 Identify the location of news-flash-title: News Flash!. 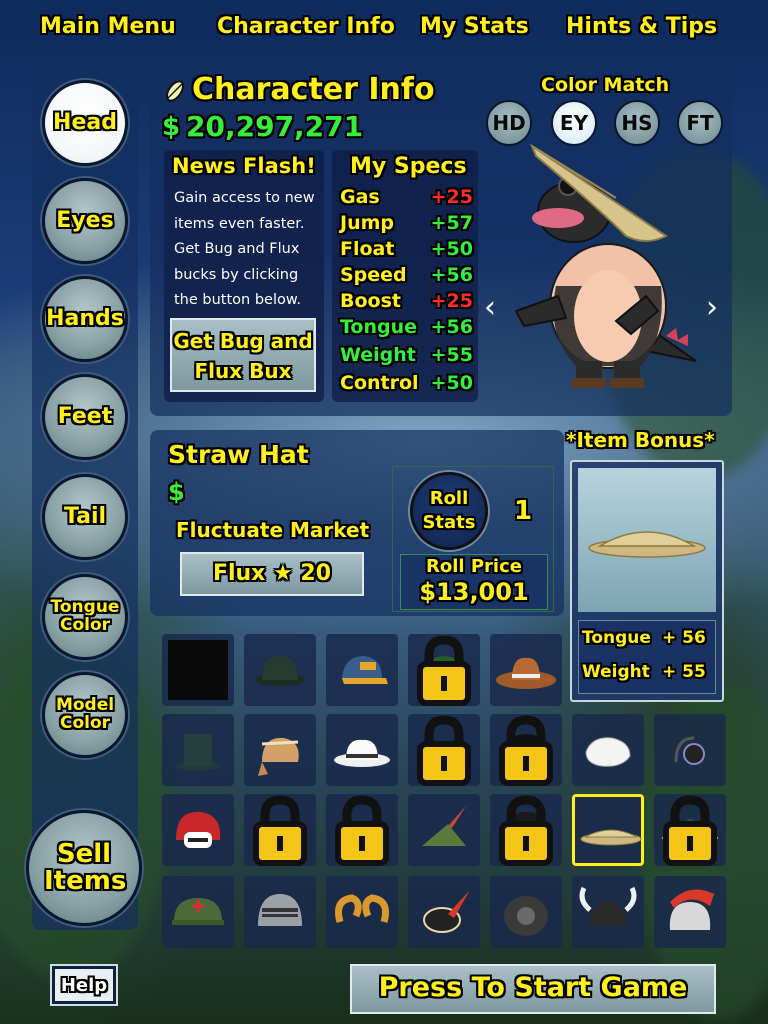
(244, 166).